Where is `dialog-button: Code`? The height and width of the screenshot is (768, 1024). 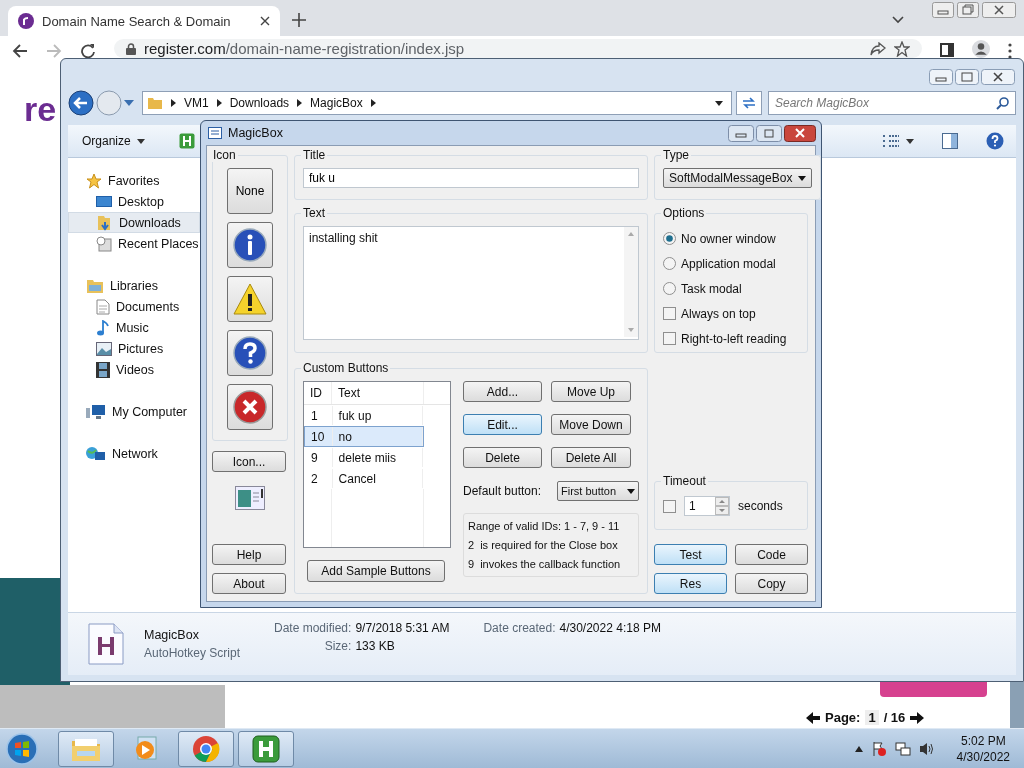
dialog-button: Code is located at coordinates (771, 554).